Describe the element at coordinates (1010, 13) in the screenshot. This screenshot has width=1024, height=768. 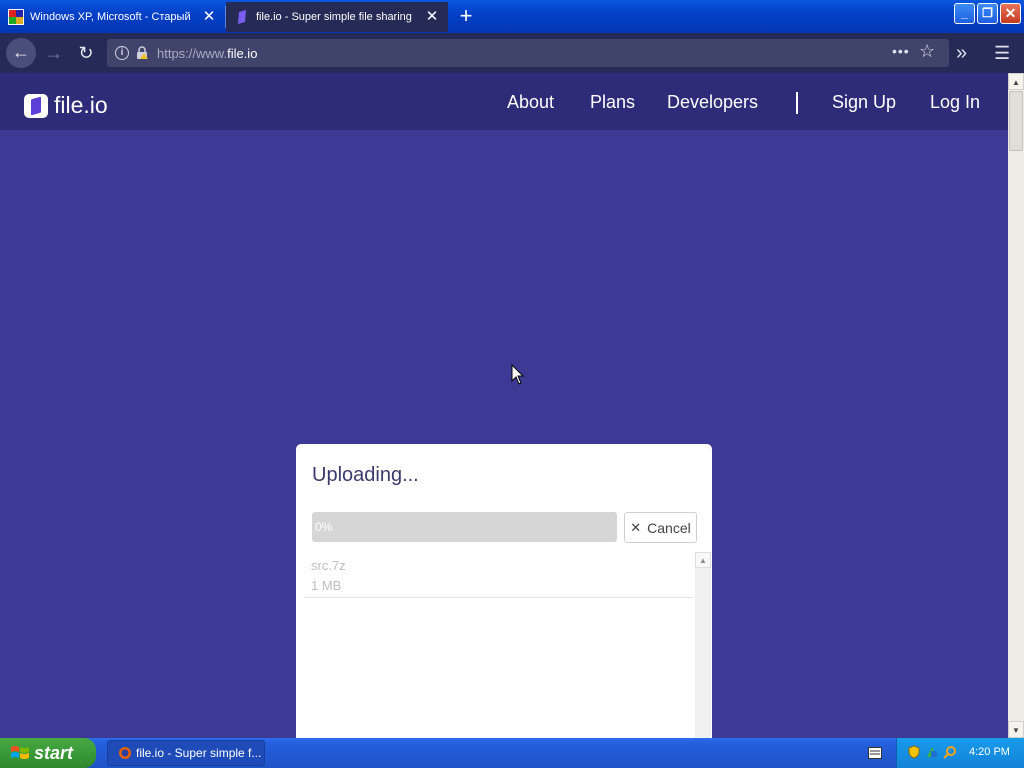
I see `close-window-button: ✕` at that location.